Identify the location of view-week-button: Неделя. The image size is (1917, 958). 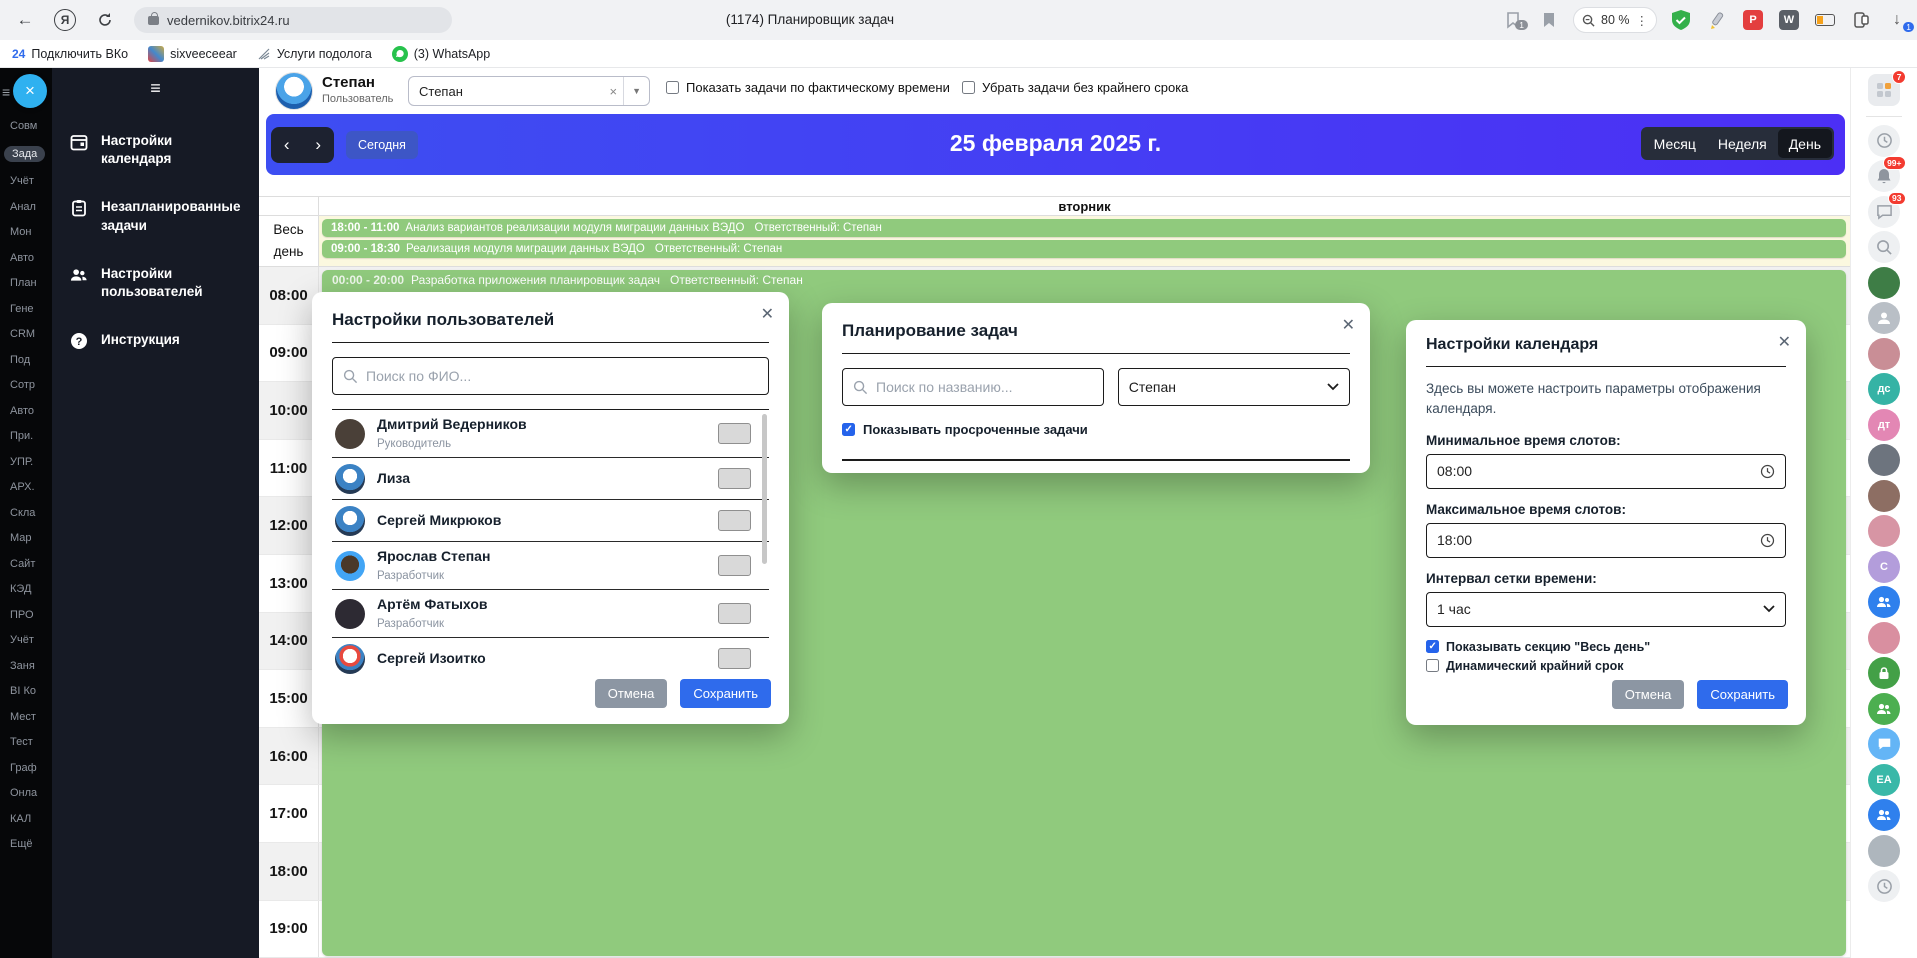
(1742, 143).